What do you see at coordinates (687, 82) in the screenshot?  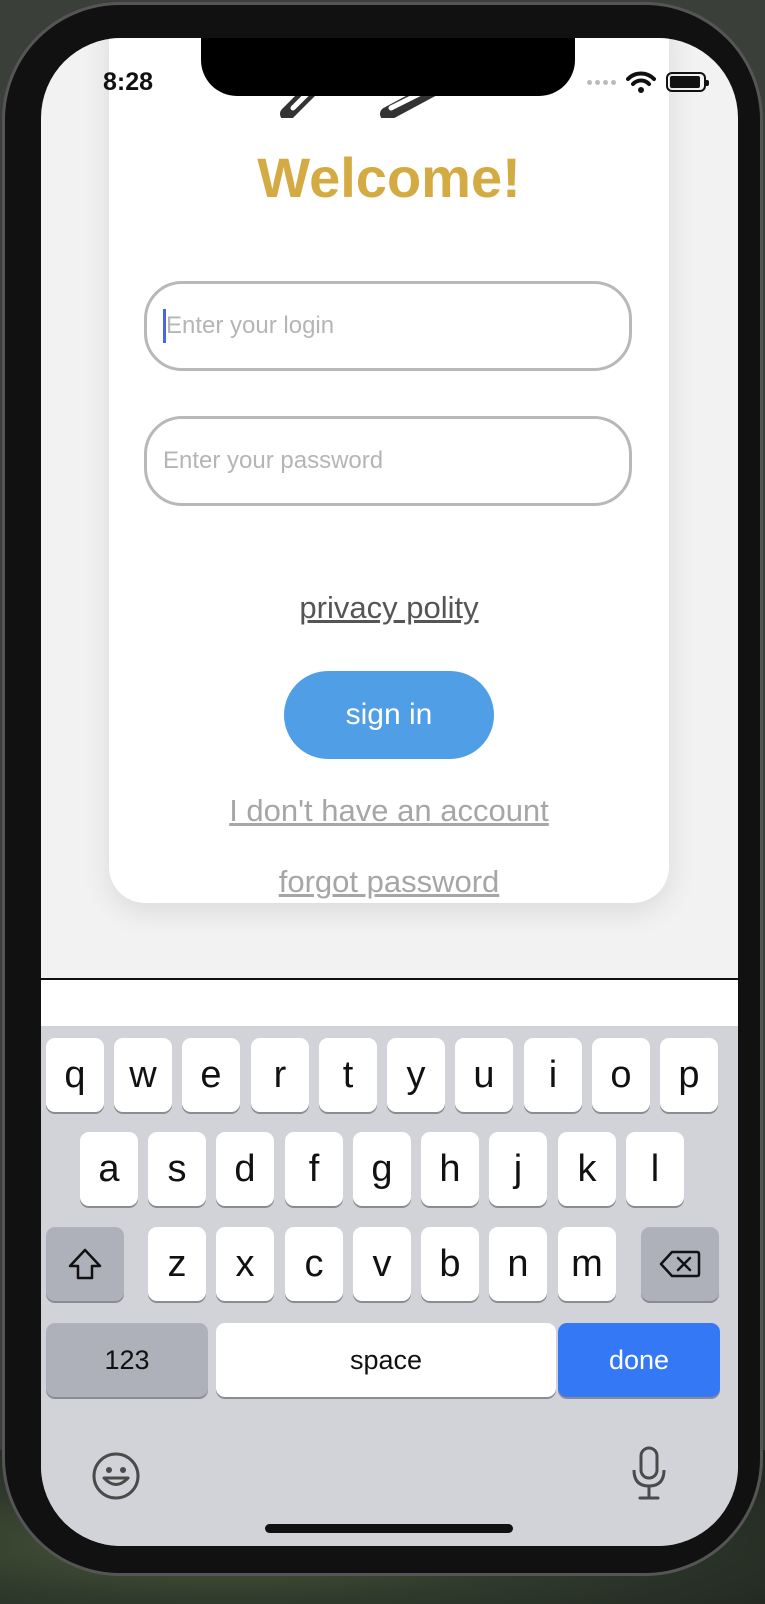 I see `battery-icon` at bounding box center [687, 82].